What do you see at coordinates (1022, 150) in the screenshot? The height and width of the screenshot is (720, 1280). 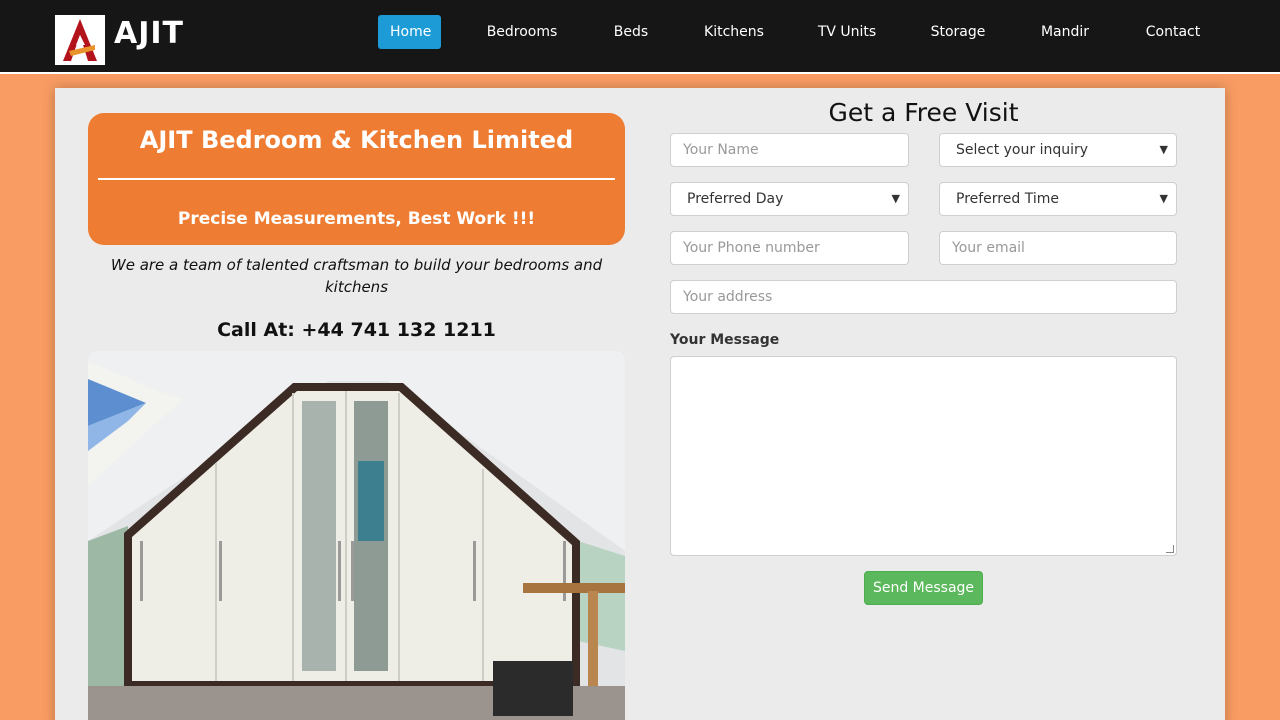 I see `inquiry-select-value: Select your inquiry` at bounding box center [1022, 150].